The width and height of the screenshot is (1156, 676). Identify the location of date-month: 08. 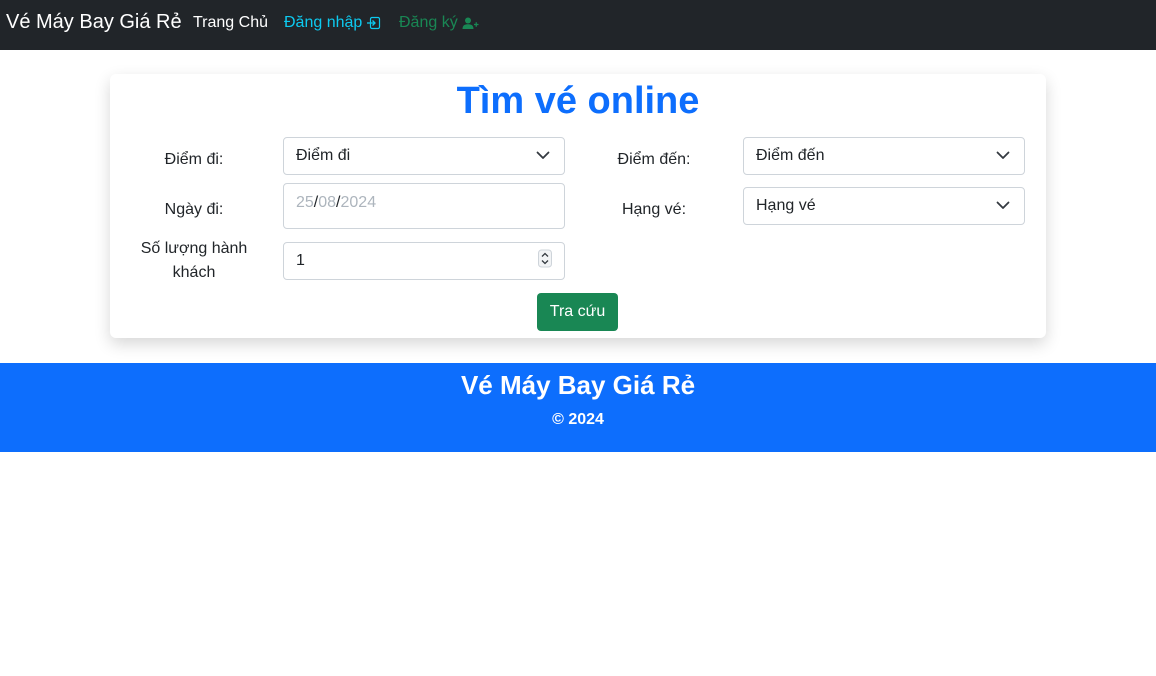
(327, 202).